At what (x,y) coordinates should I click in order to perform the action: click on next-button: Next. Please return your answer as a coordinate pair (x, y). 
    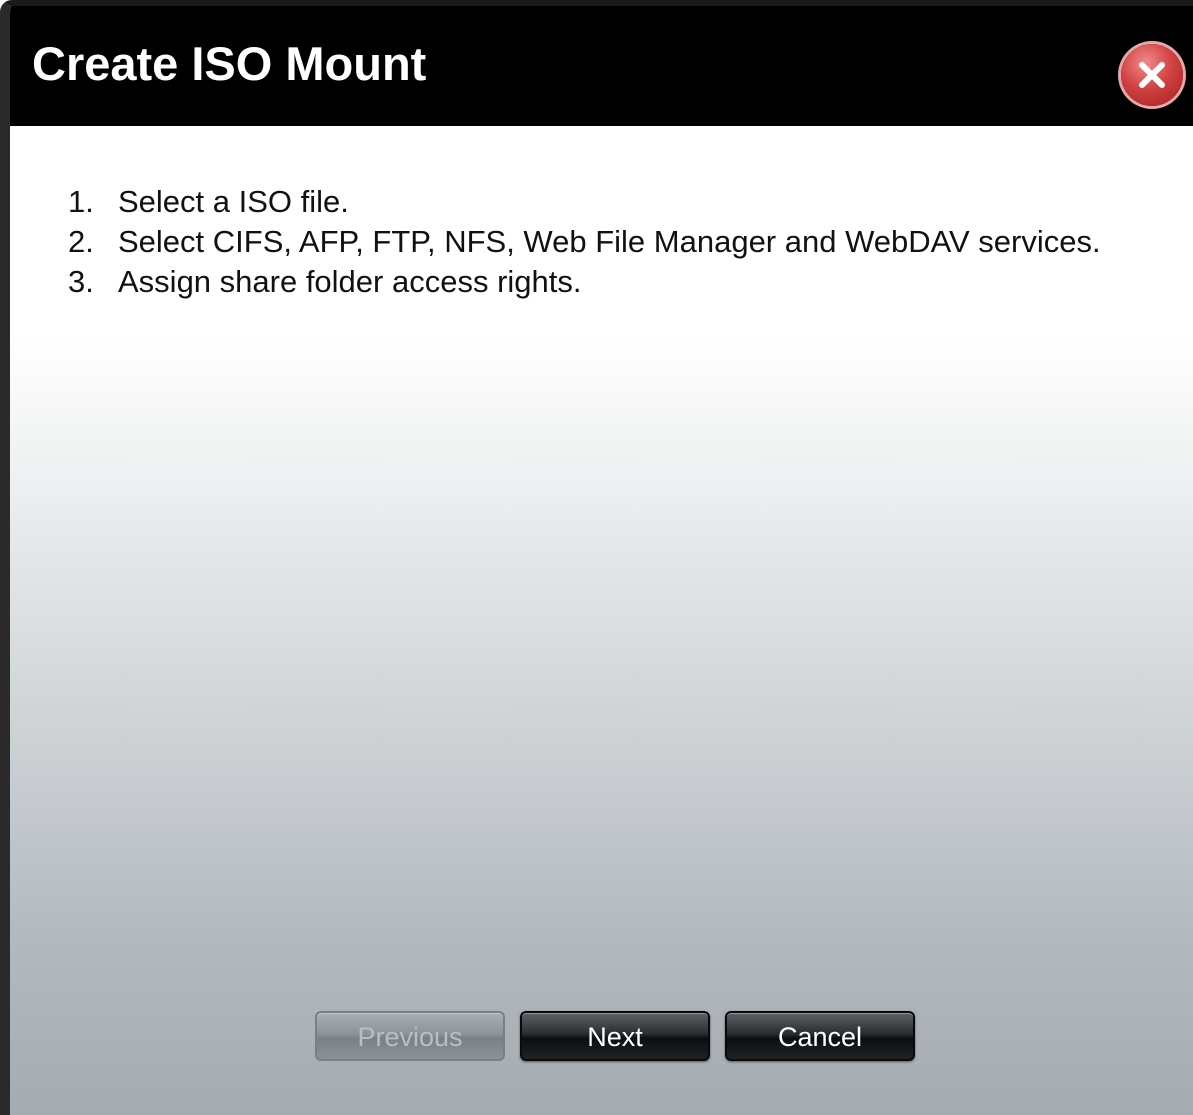
    Looking at the image, I should click on (615, 1036).